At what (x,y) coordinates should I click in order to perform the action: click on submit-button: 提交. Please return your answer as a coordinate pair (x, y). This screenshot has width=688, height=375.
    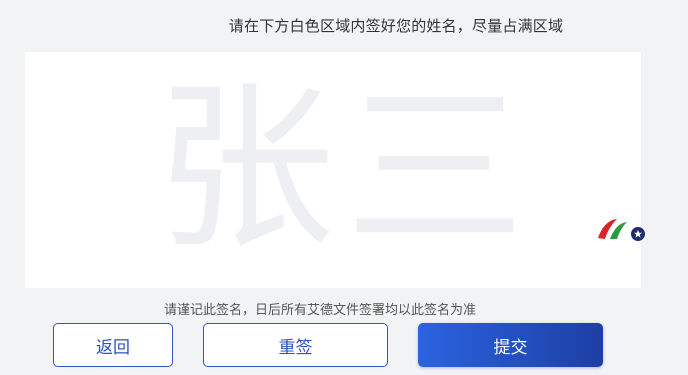
    Looking at the image, I should click on (510, 345).